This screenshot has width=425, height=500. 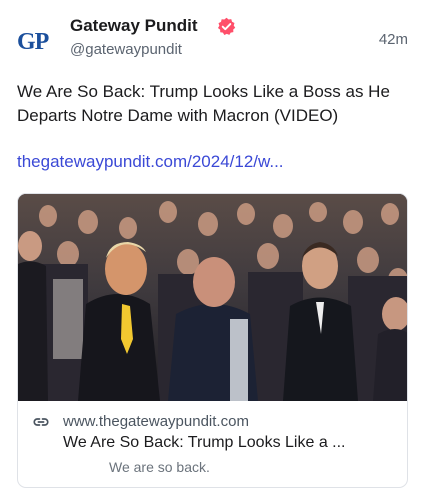 I want to click on link-preview-description: We are so back., so click(x=159, y=467).